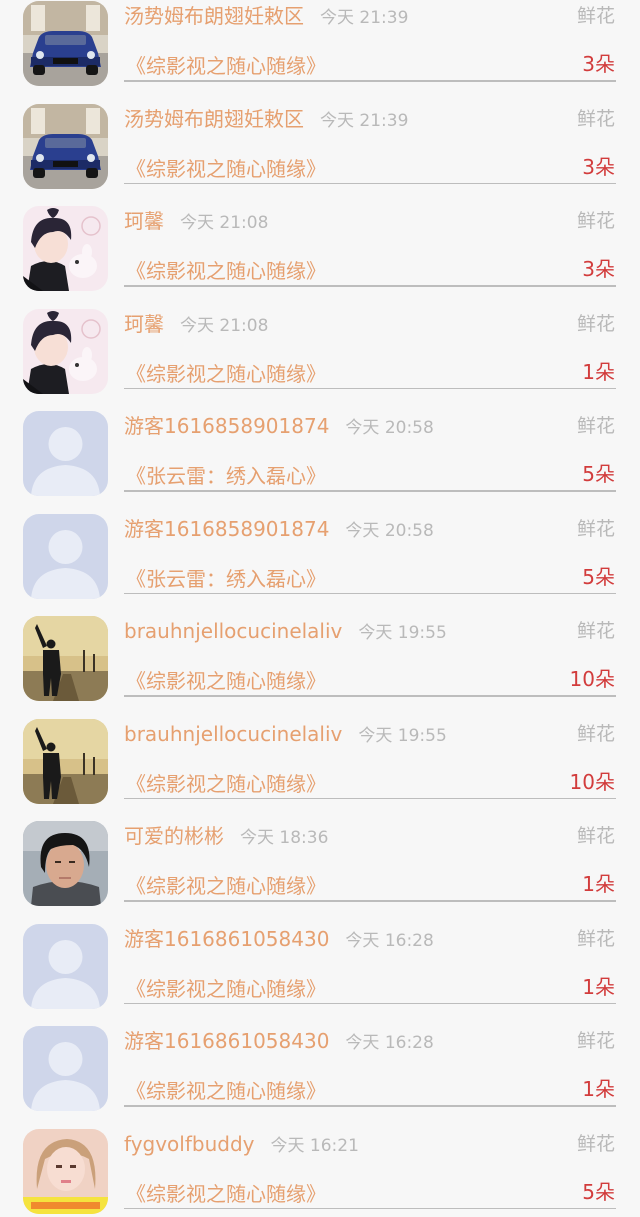  Describe the element at coordinates (284, 838) in the screenshot. I see `gift-time: 今天 18:36` at that location.